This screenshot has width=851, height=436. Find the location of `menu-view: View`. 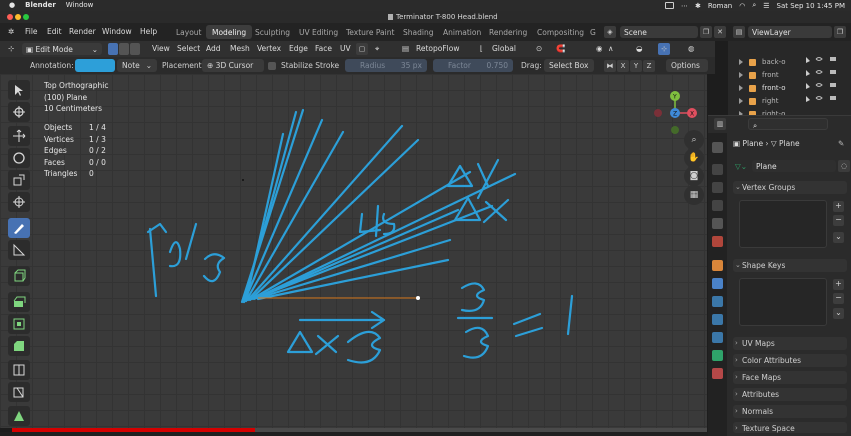

menu-view: View is located at coordinates (161, 48).